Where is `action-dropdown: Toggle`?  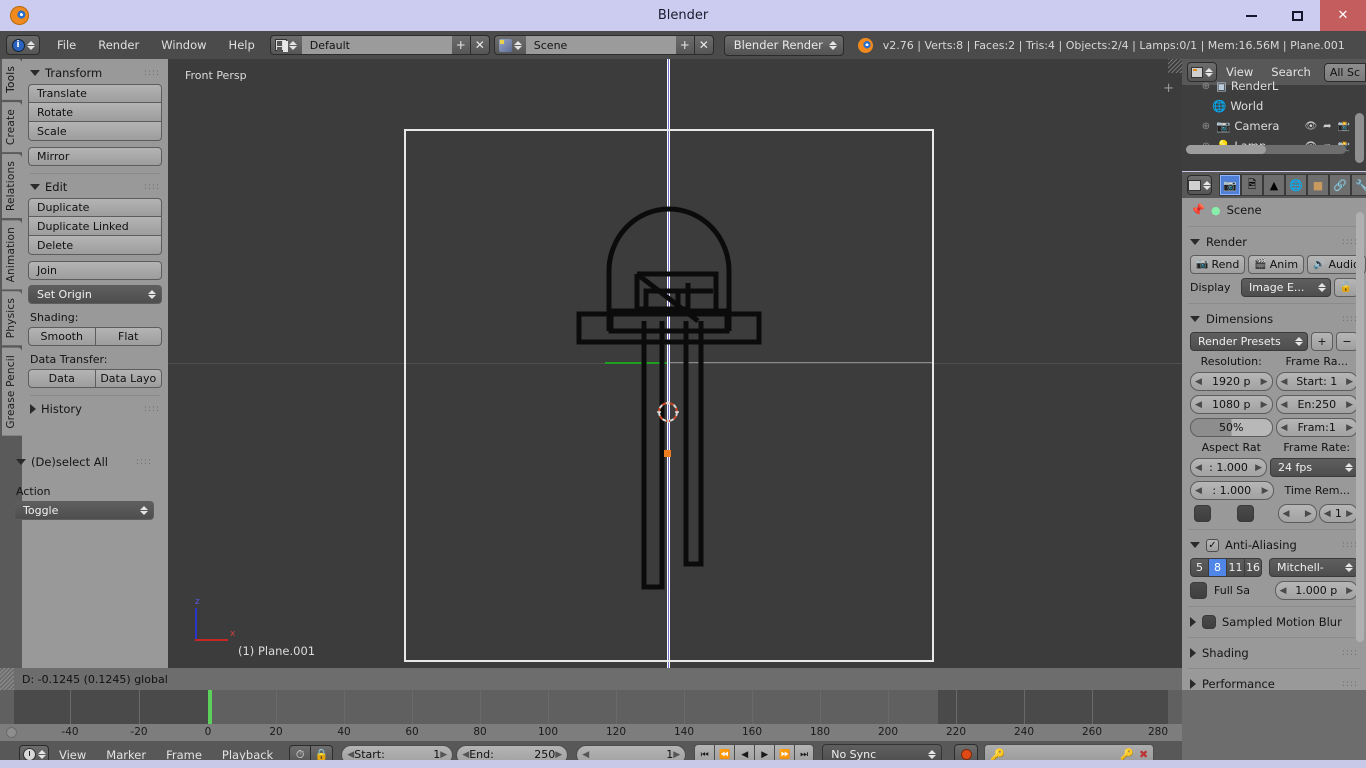
action-dropdown: Toggle is located at coordinates (84, 510).